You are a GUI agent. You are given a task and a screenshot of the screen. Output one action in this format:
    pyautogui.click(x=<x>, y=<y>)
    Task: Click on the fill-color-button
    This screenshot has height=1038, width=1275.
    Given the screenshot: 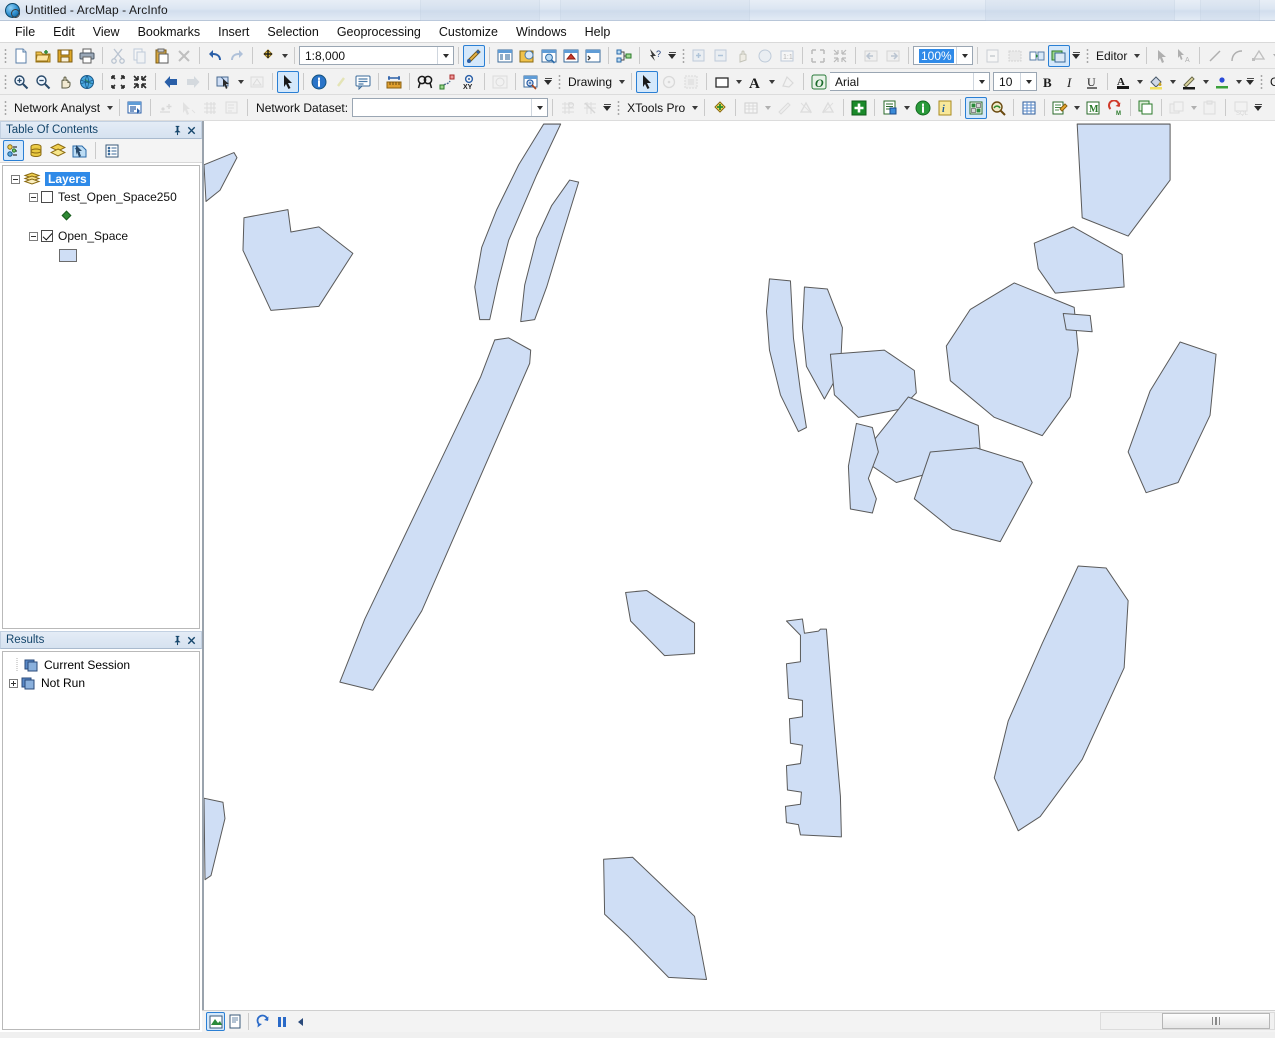 What is the action you would take?
    pyautogui.click(x=1156, y=82)
    